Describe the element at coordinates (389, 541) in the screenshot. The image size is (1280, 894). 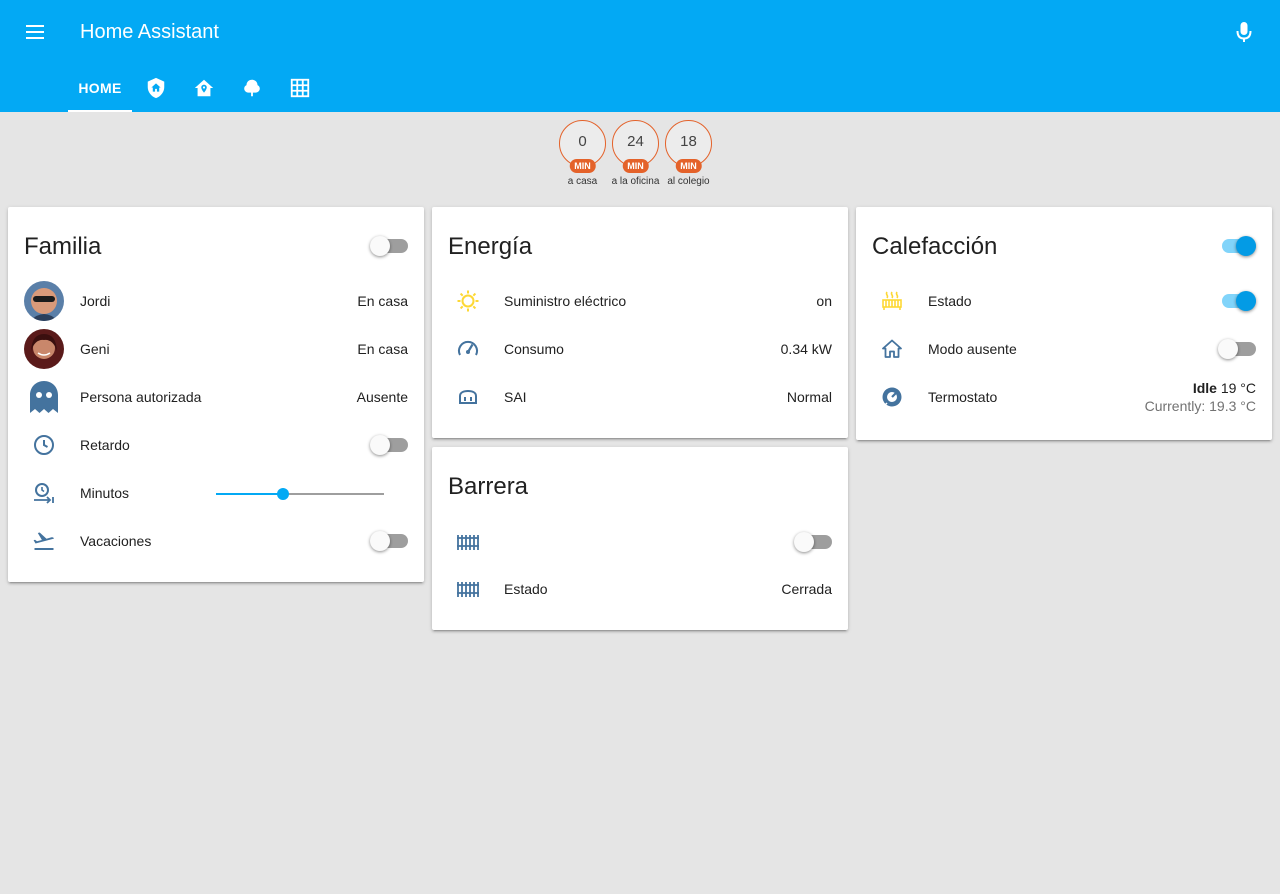
I see `vacaciones-toggle` at that location.